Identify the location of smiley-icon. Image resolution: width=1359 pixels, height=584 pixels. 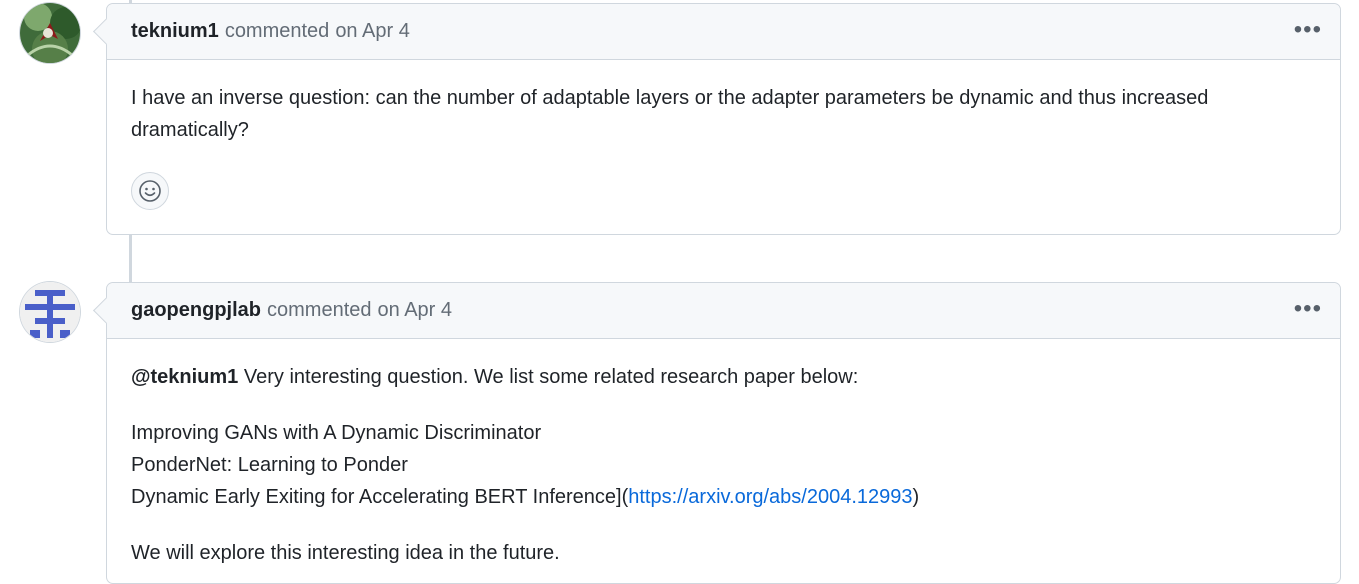
(150, 191).